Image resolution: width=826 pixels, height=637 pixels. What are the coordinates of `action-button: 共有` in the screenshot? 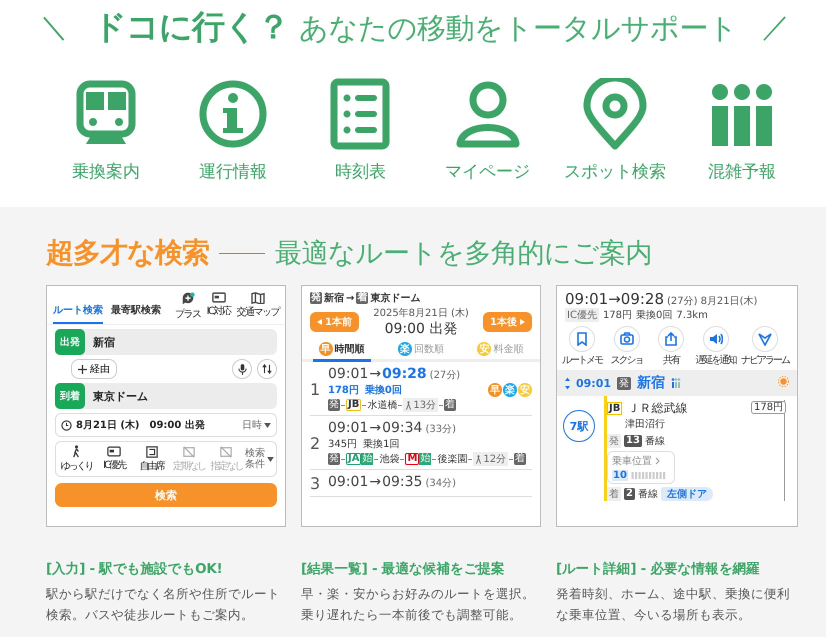 It's located at (671, 346).